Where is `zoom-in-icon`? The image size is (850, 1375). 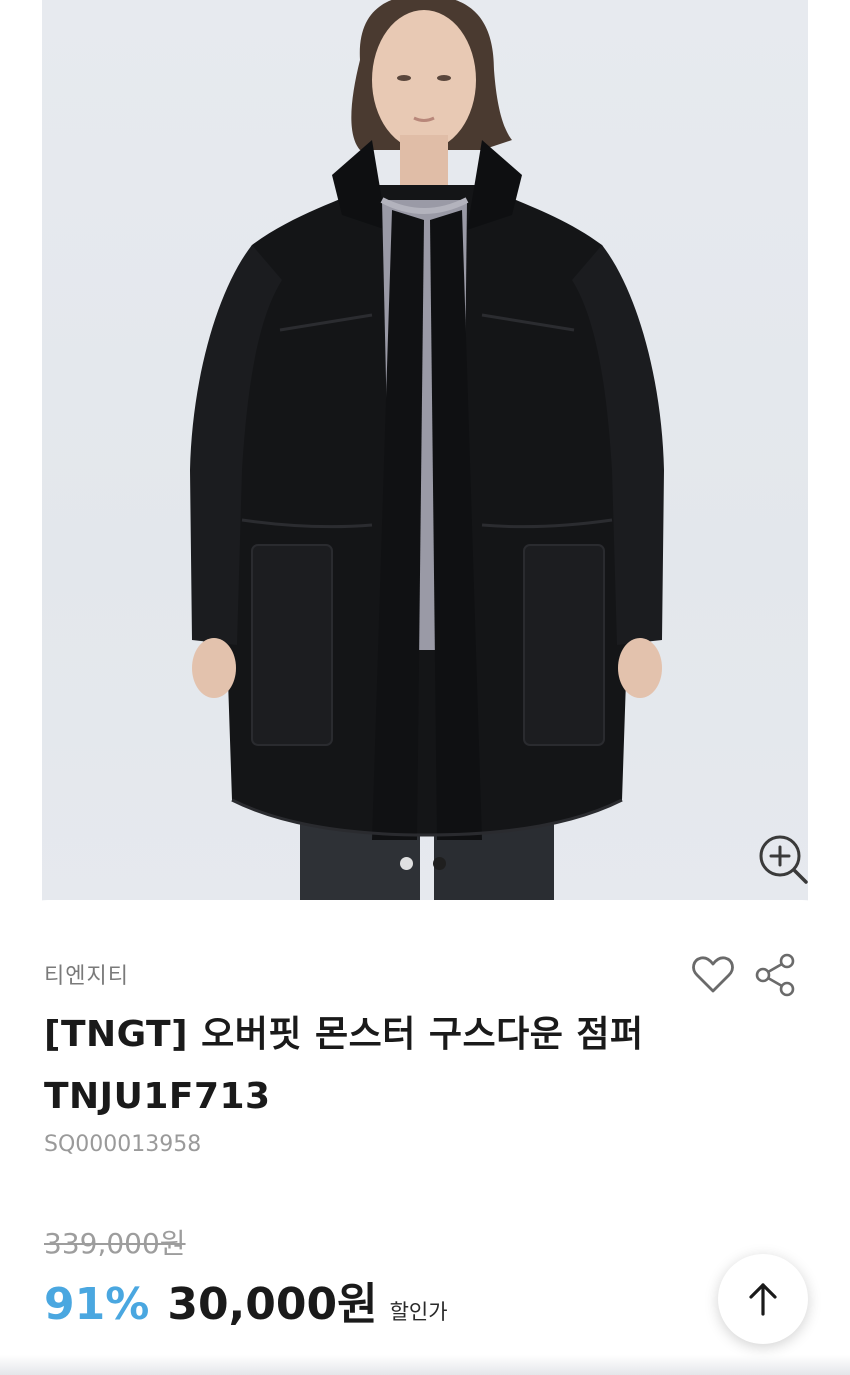
zoom-in-icon is located at coordinates (783, 859).